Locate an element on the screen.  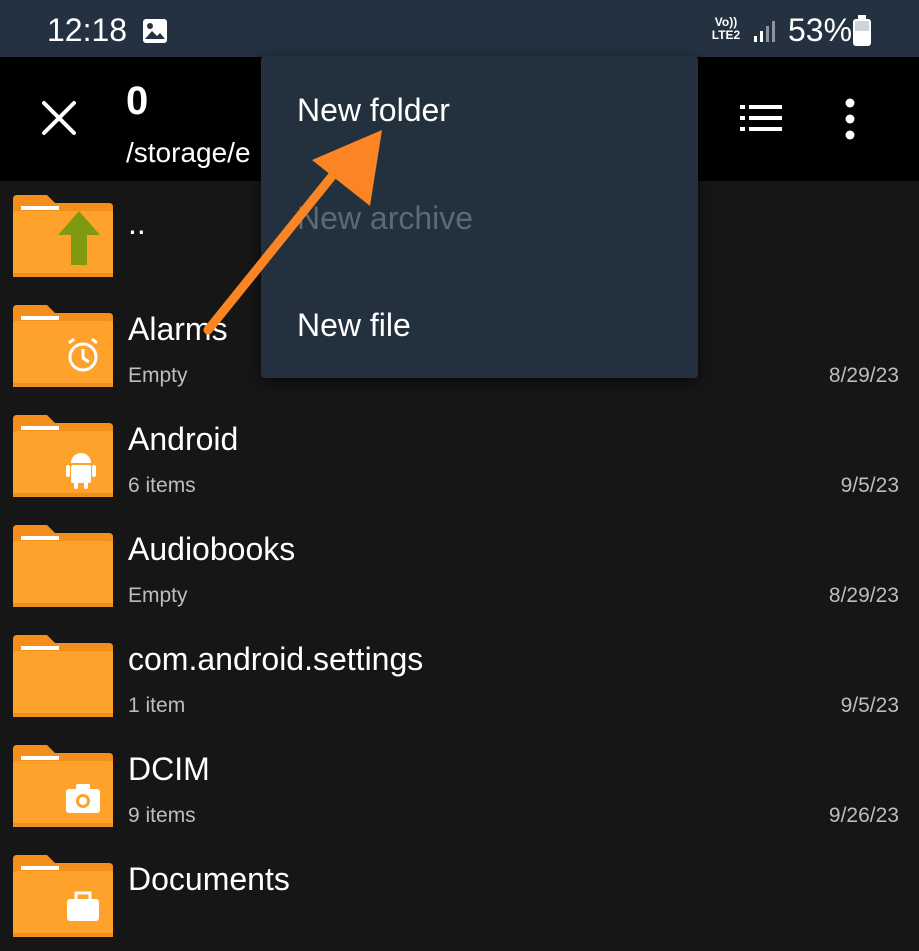
file-name: Android is located at coordinates (183, 439).